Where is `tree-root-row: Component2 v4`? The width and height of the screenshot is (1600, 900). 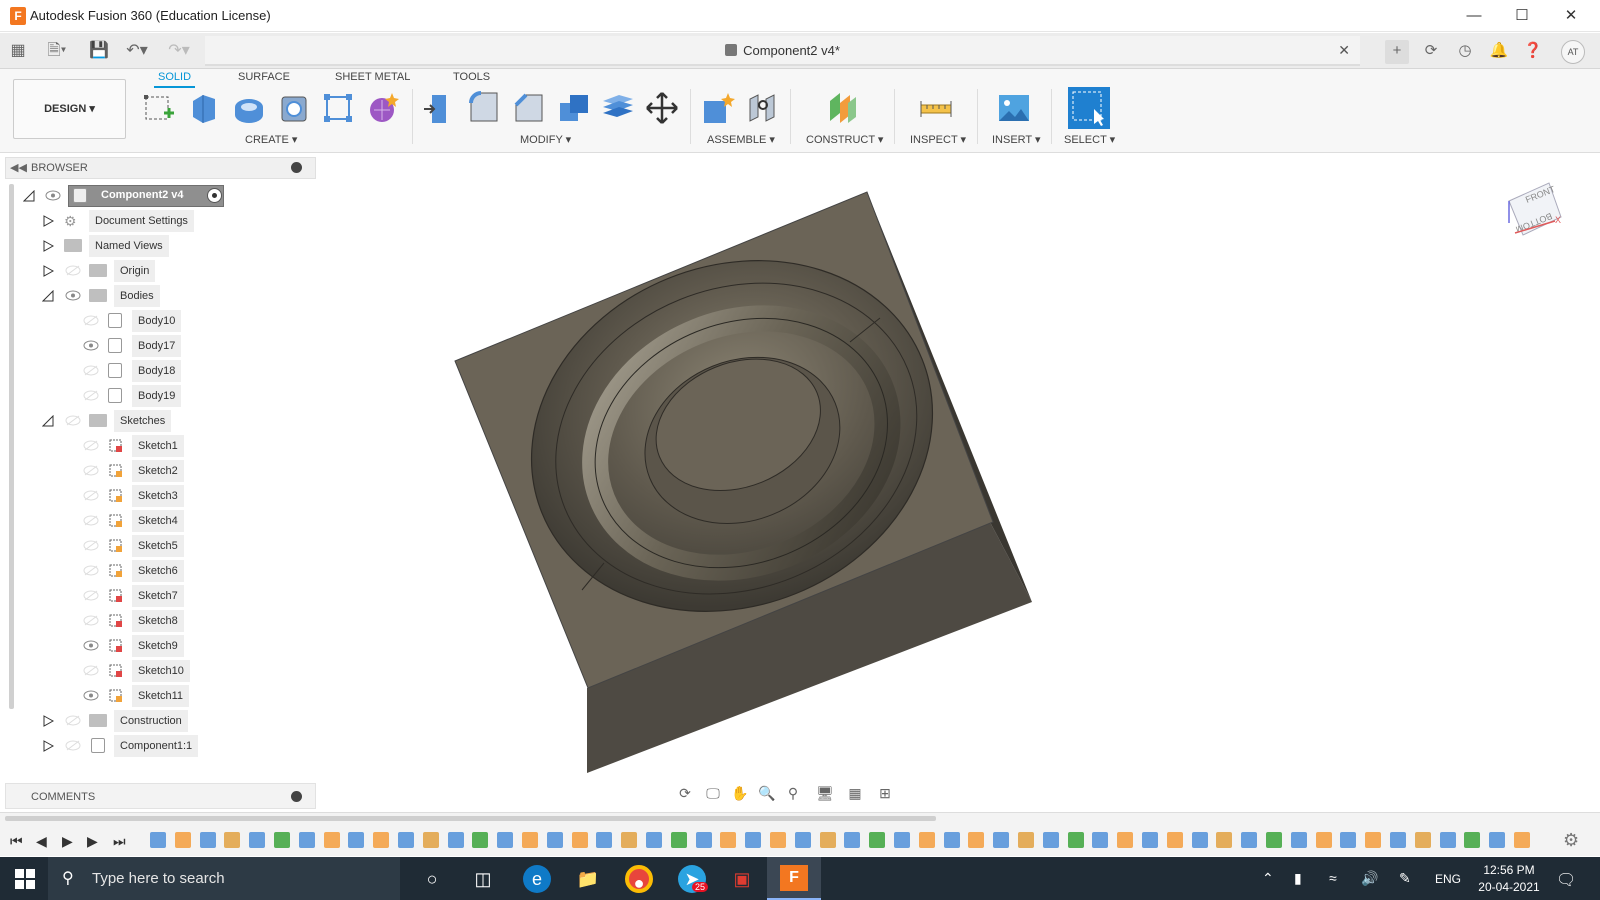
tree-root-row: Component2 v4 is located at coordinates (130, 196).